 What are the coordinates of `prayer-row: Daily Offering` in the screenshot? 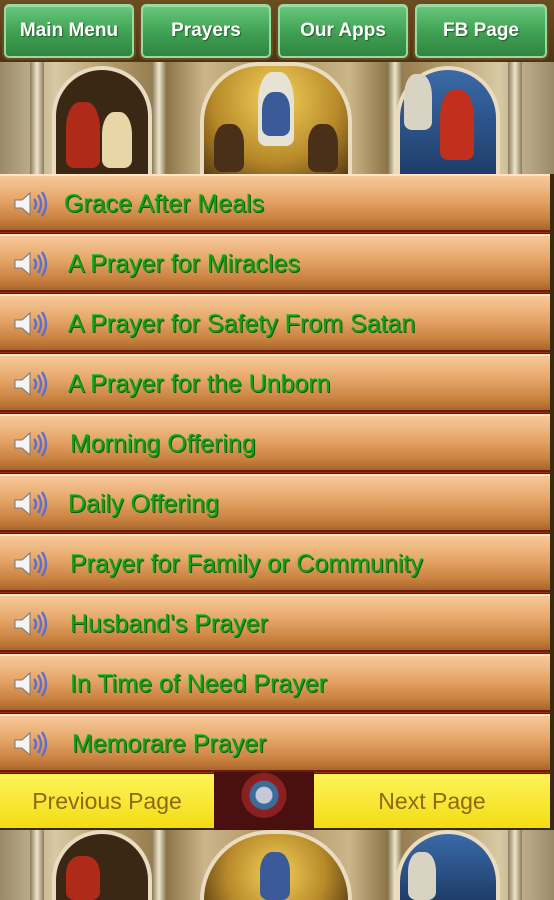 It's located at (275, 502).